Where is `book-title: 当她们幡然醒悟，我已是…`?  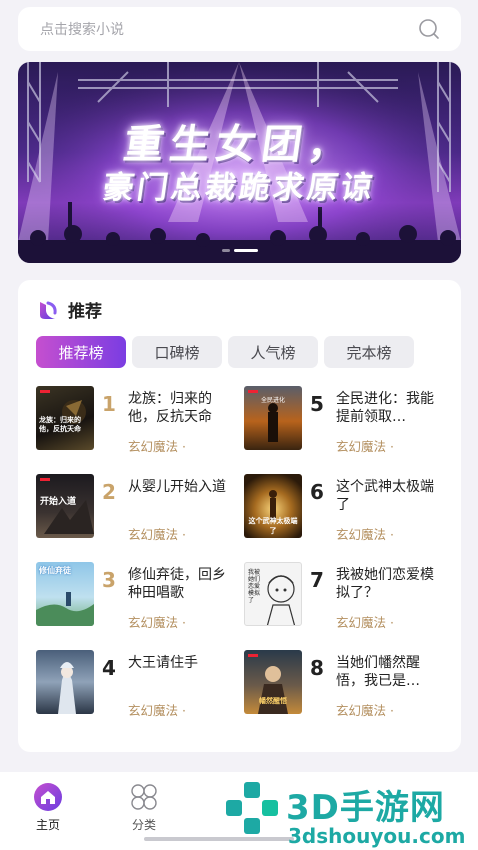
book-title: 当她们幡然醒悟，我已是… is located at coordinates (378, 672).